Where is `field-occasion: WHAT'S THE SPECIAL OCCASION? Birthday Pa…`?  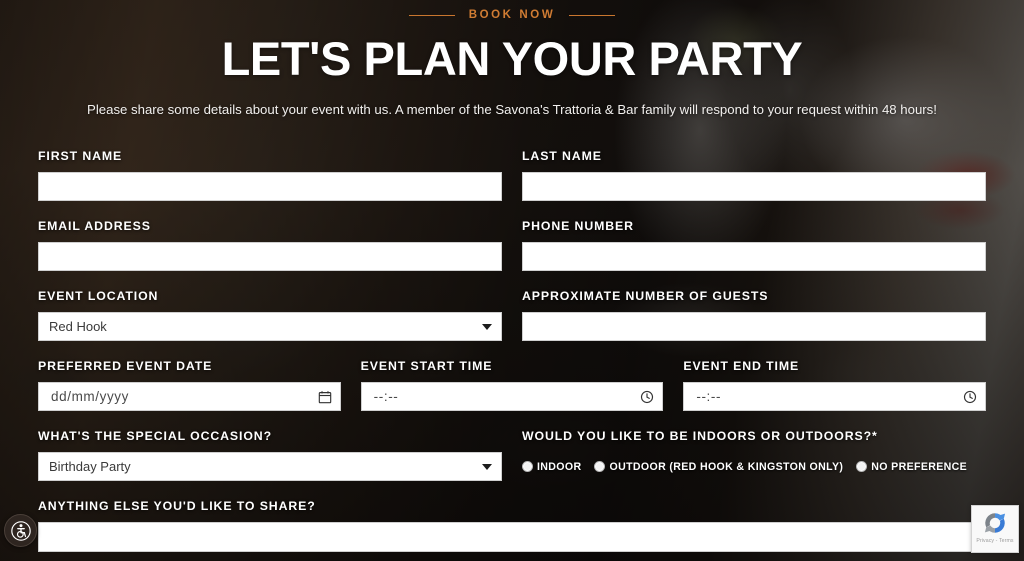 field-occasion: WHAT'S THE SPECIAL OCCASION? Birthday Pa… is located at coordinates (270, 455).